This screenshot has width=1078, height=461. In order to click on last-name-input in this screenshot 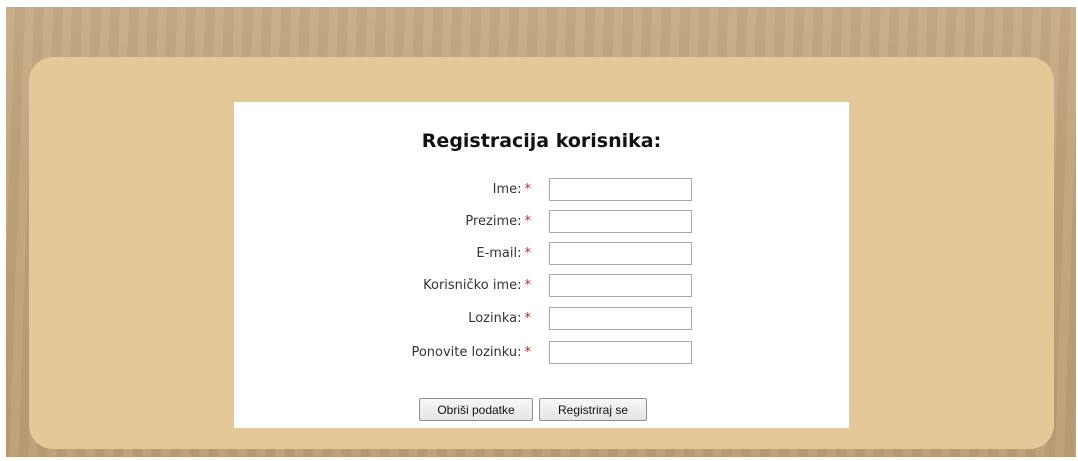, I will do `click(620, 221)`.